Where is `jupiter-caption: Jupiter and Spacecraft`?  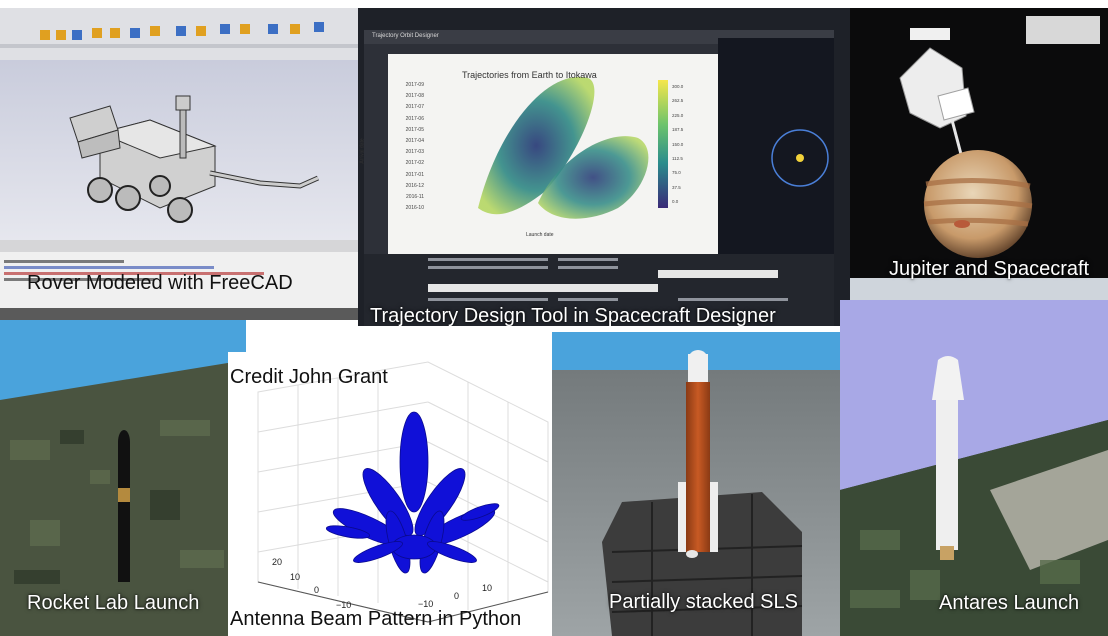 jupiter-caption: Jupiter and Spacecraft is located at coordinates (989, 269).